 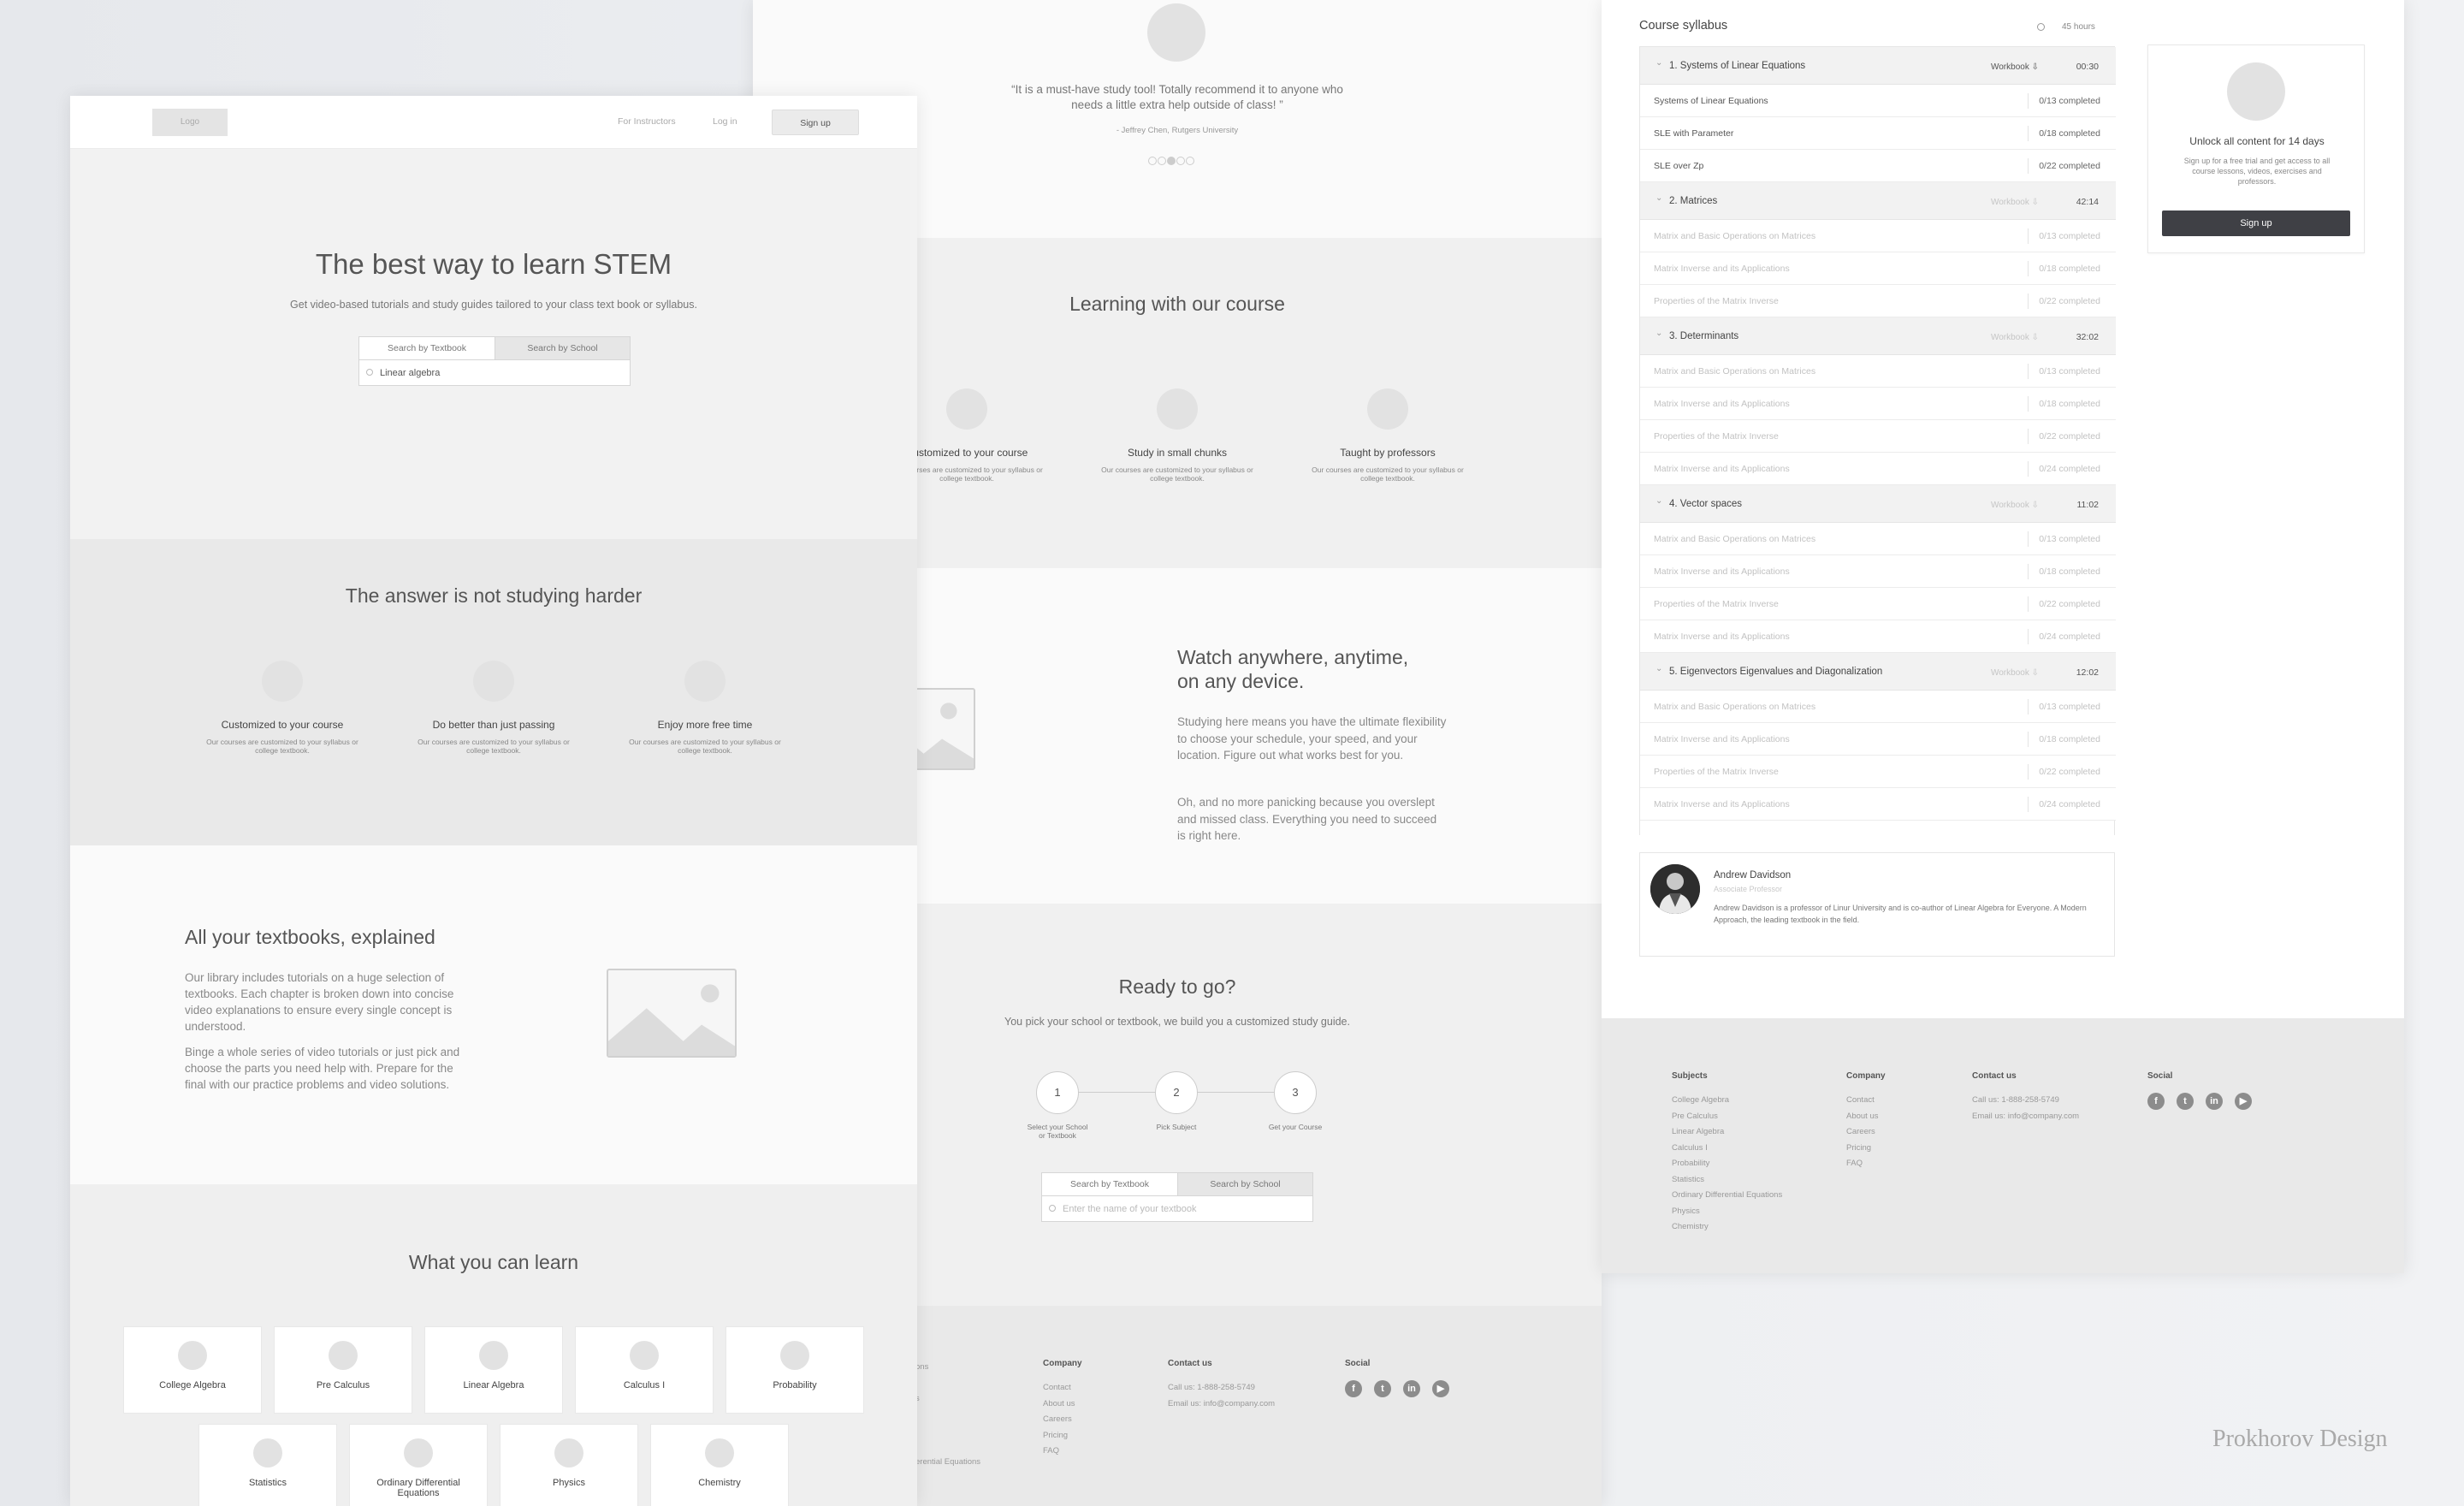 I want to click on footer-link: Chemistry, so click(x=1727, y=1228).